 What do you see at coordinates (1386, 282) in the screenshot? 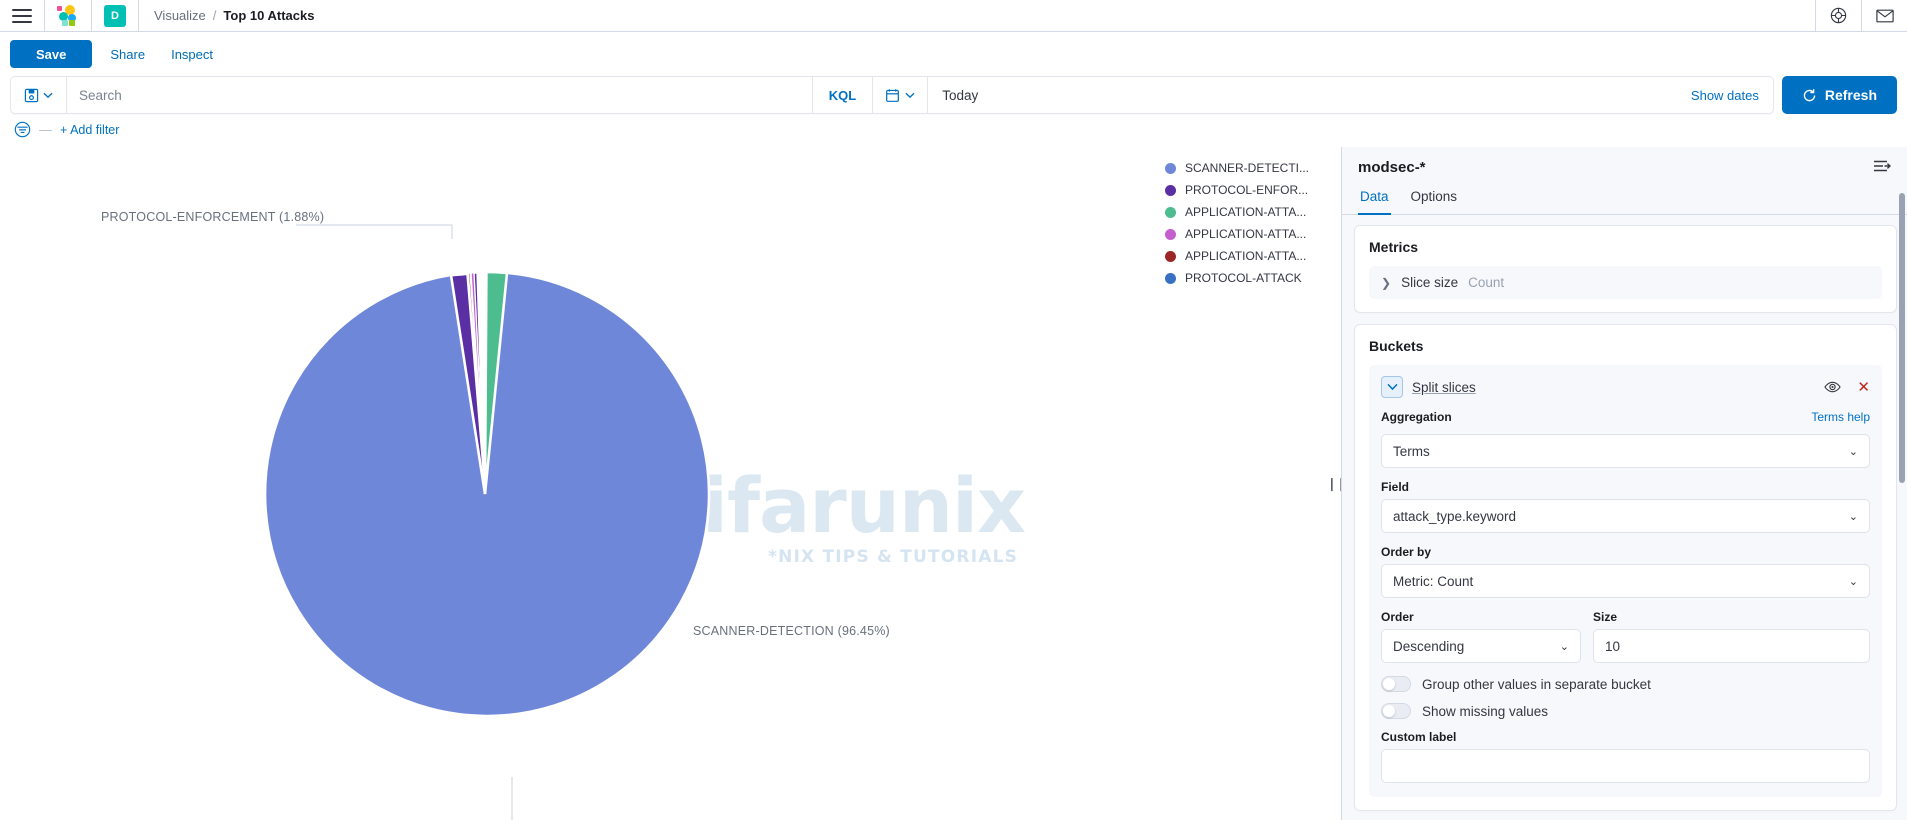
I see `chevron-right-icon: ❯` at bounding box center [1386, 282].